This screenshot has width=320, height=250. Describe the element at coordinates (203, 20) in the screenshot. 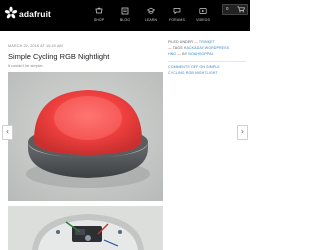

I see `nav-videos-label: VIDEOS` at that location.